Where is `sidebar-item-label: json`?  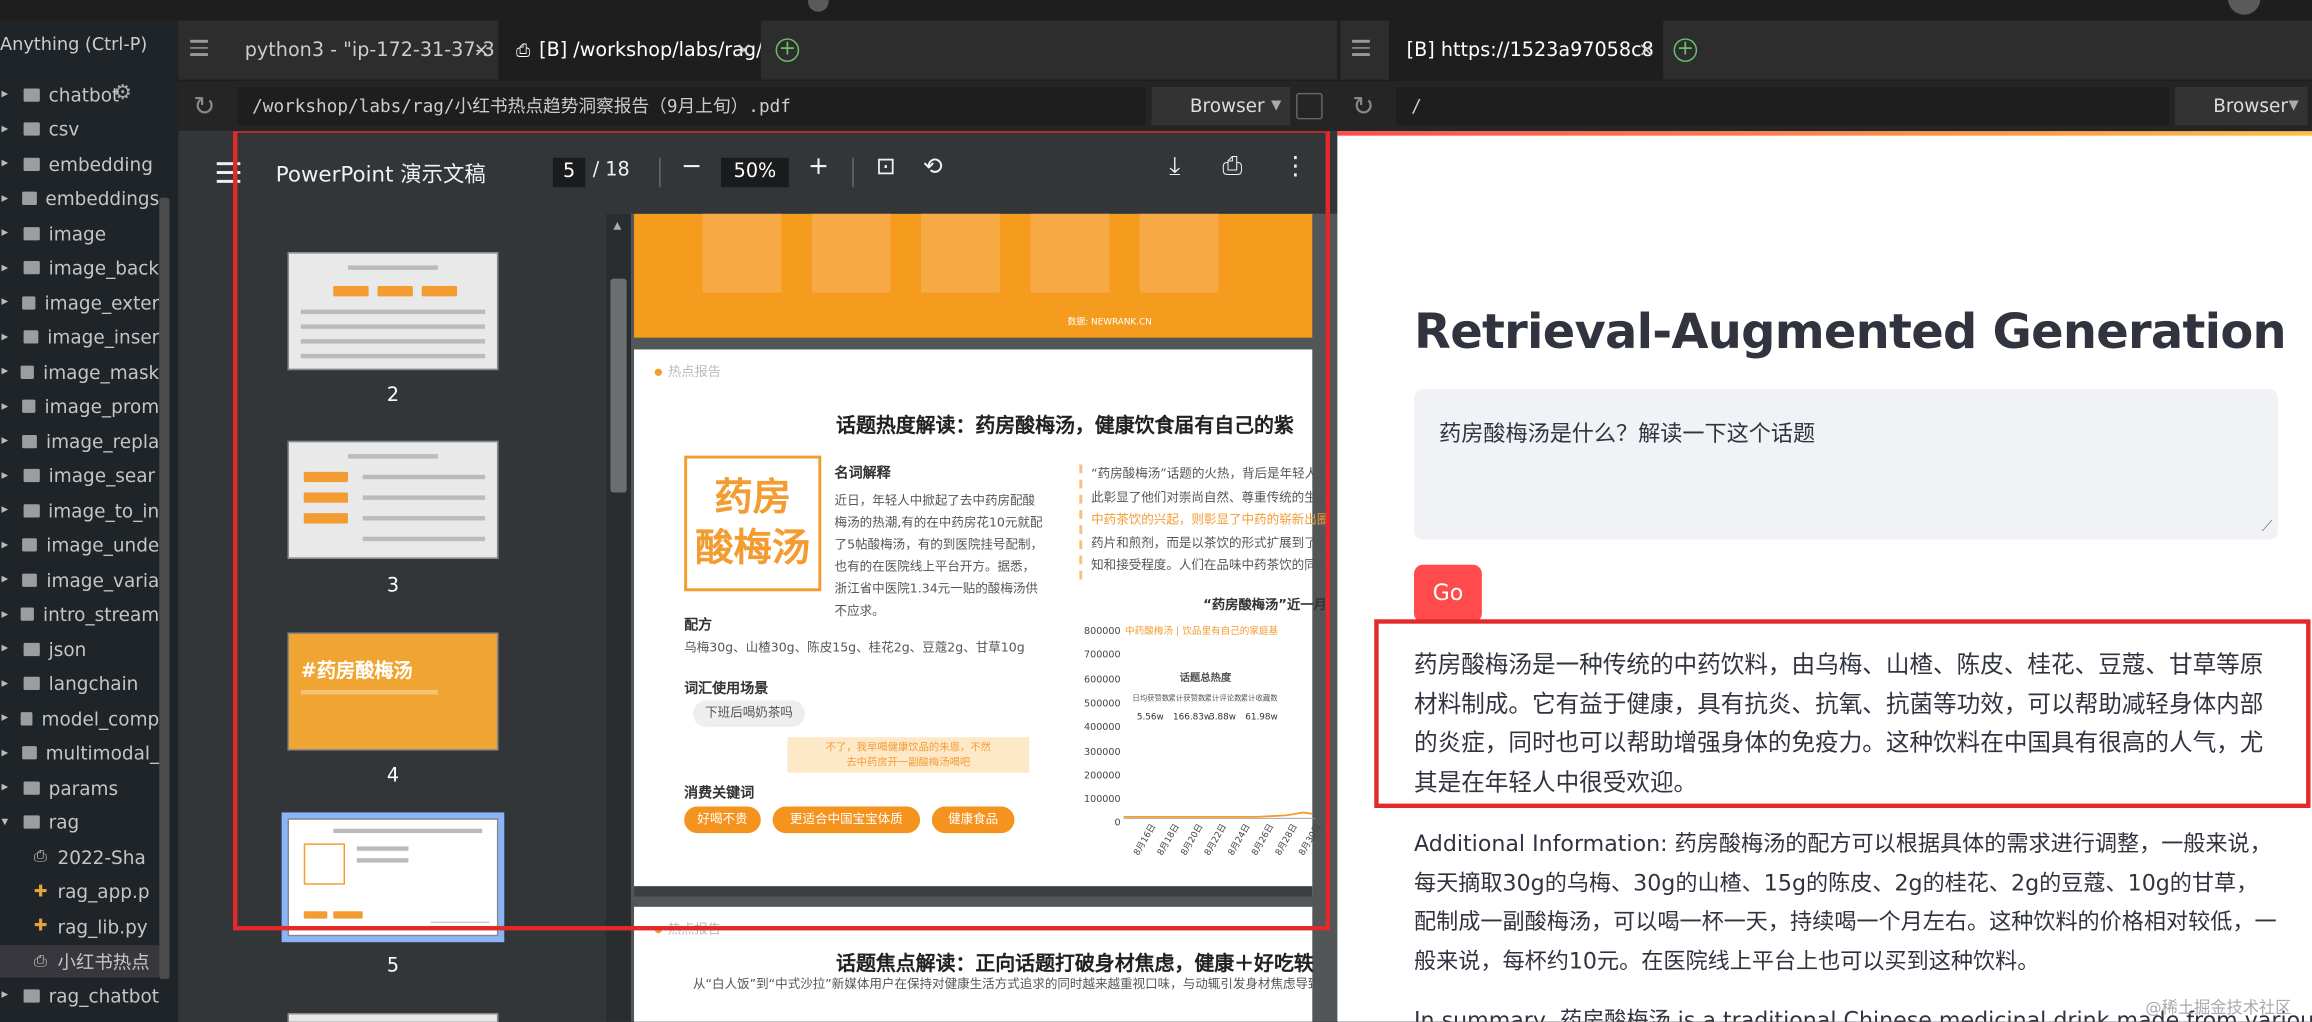 sidebar-item-label: json is located at coordinates (67, 648).